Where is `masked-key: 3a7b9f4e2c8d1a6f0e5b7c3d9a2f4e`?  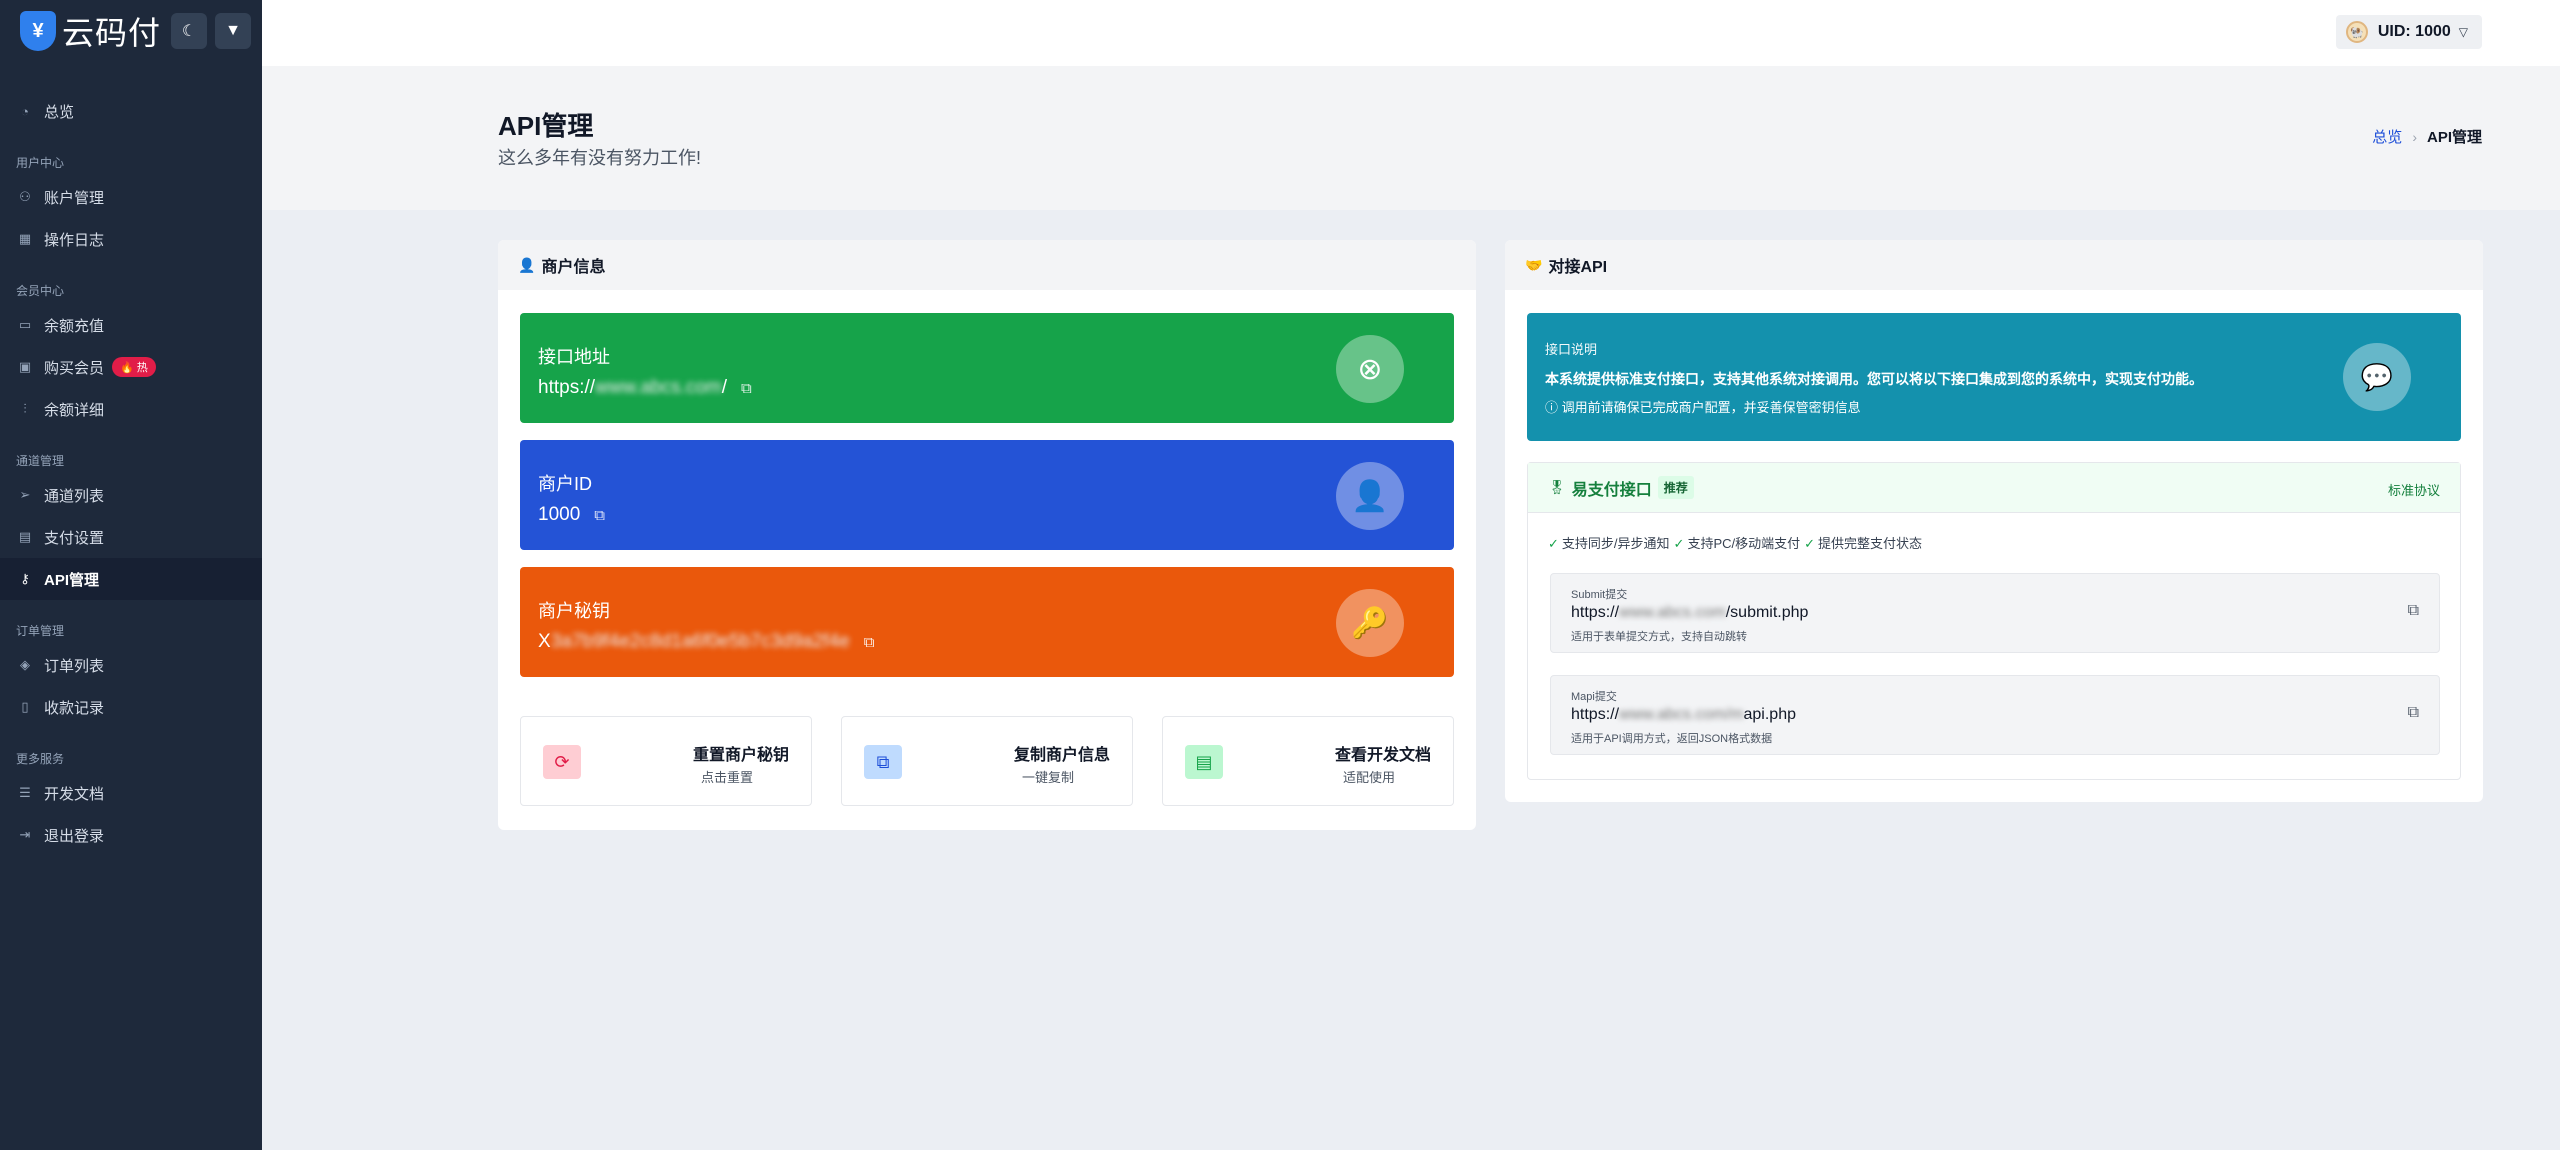
masked-key: 3a7b9f4e2c8d1a6f0e5b7c3d9a2f4e is located at coordinates (700, 641).